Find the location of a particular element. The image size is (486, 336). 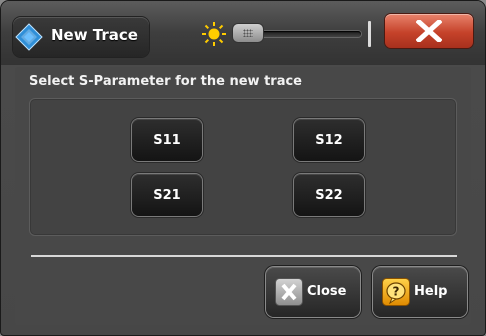

help-button: ? Help is located at coordinates (420, 292).